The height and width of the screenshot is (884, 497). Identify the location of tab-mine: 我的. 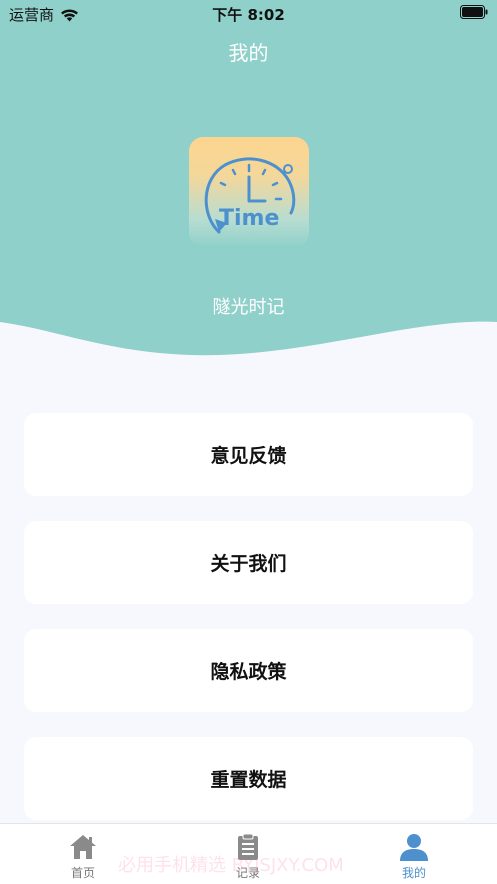
(414, 856).